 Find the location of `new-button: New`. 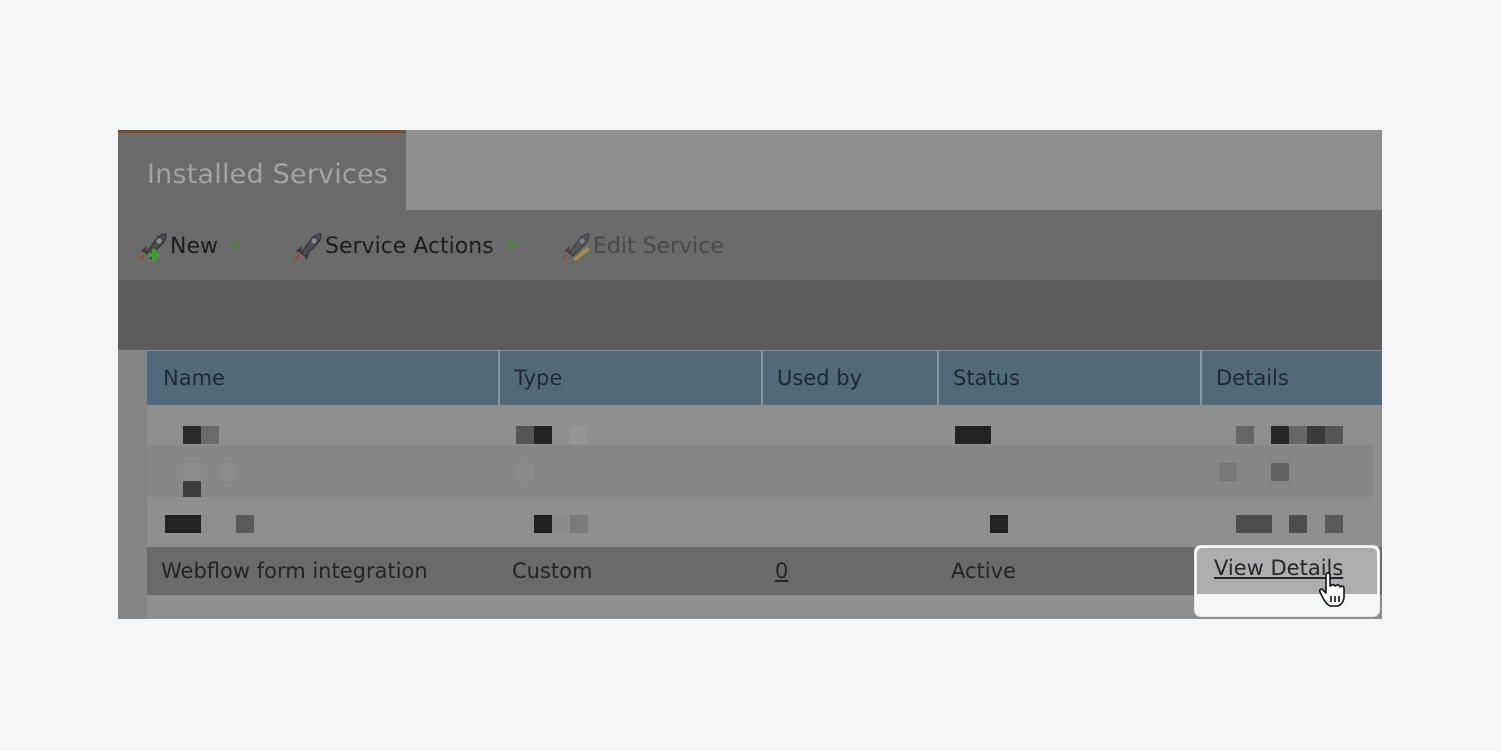

new-button: New is located at coordinates (190, 246).